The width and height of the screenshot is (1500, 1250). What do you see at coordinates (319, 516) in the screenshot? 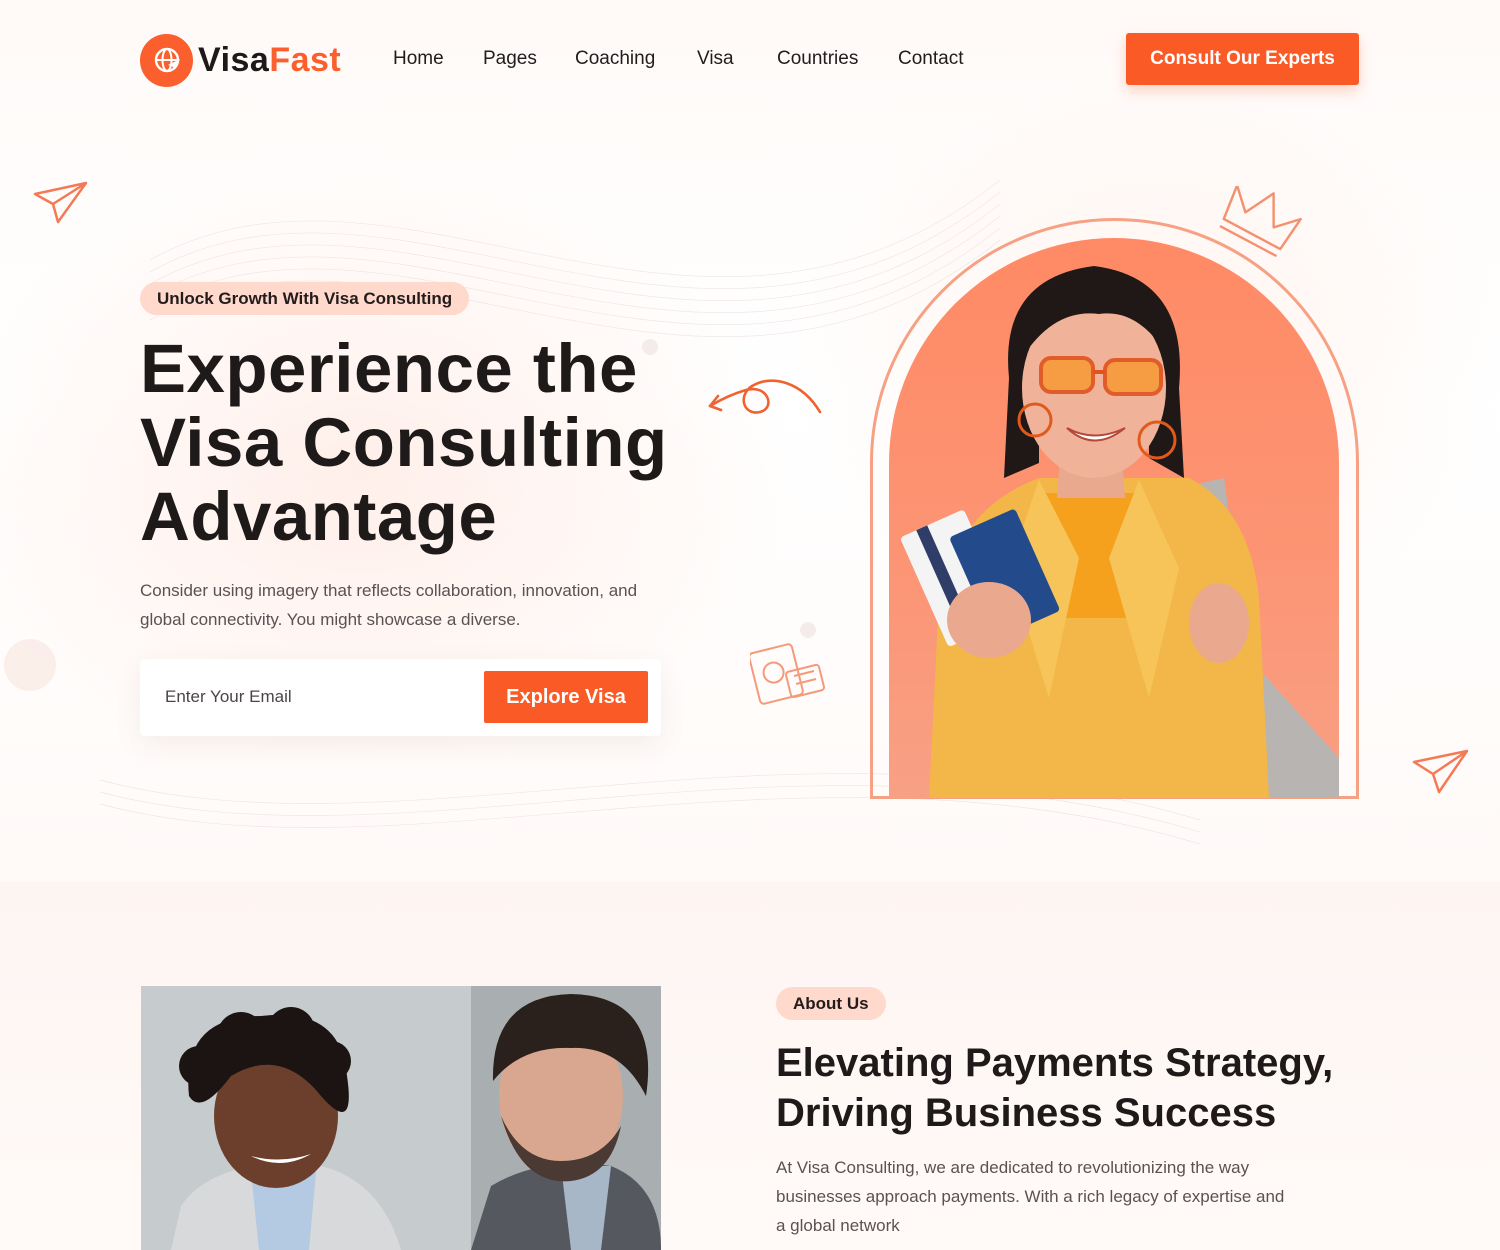
I see `hero-title-line3: Advantage` at bounding box center [319, 516].